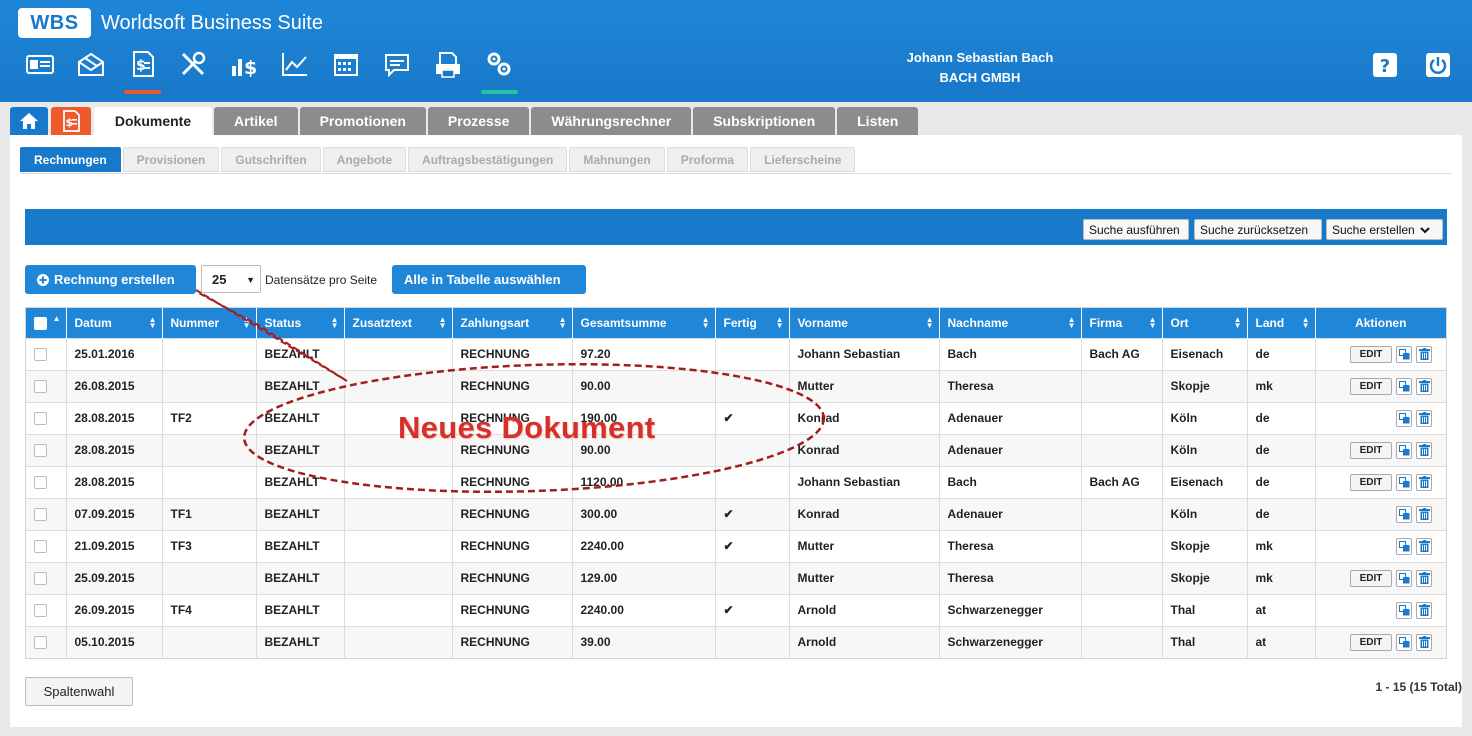 The image size is (1472, 736). Describe the element at coordinates (171, 159) in the screenshot. I see `subtab-provisionen: Provisionen` at that location.